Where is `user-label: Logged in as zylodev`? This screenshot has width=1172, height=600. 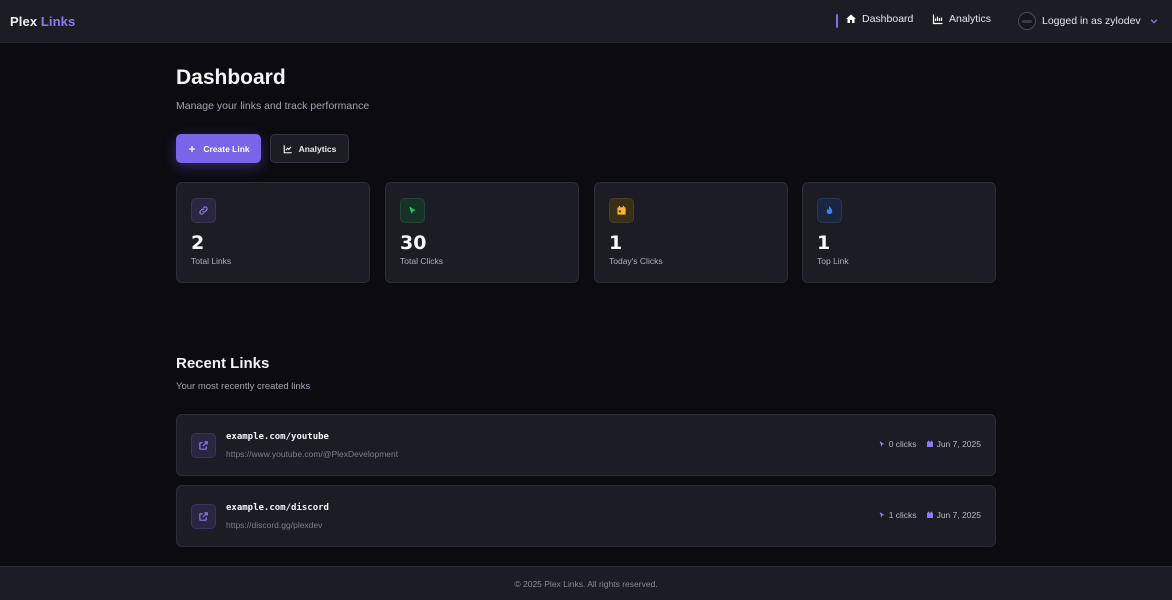
user-label: Logged in as zylodev is located at coordinates (1091, 21).